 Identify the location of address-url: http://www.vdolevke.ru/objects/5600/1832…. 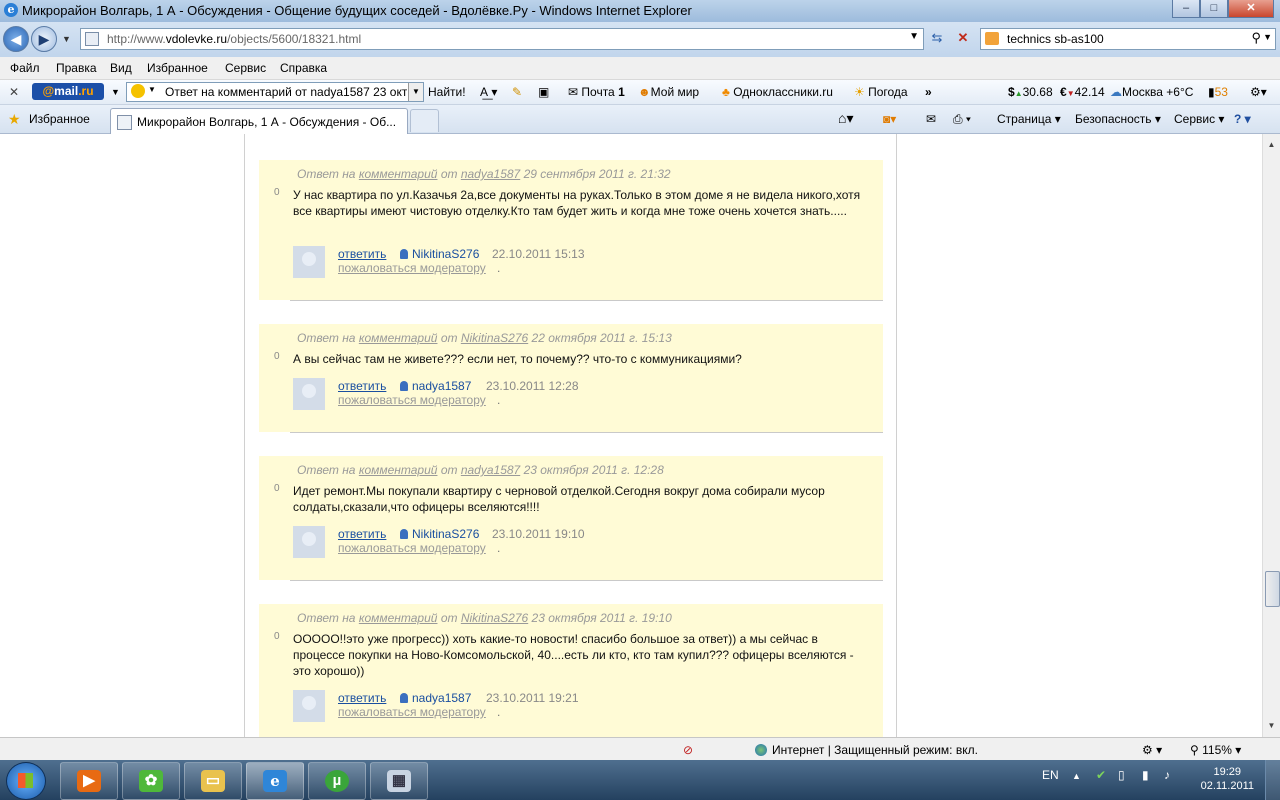
(234, 39).